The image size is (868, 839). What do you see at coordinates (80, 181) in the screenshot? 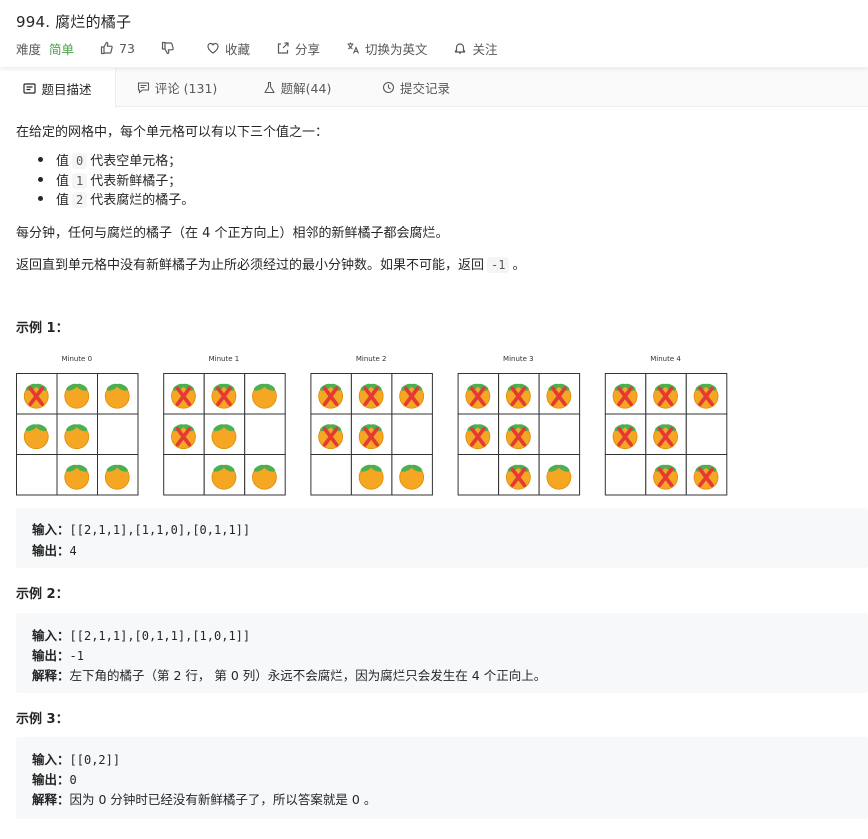
I see `inline-code: 1` at bounding box center [80, 181].